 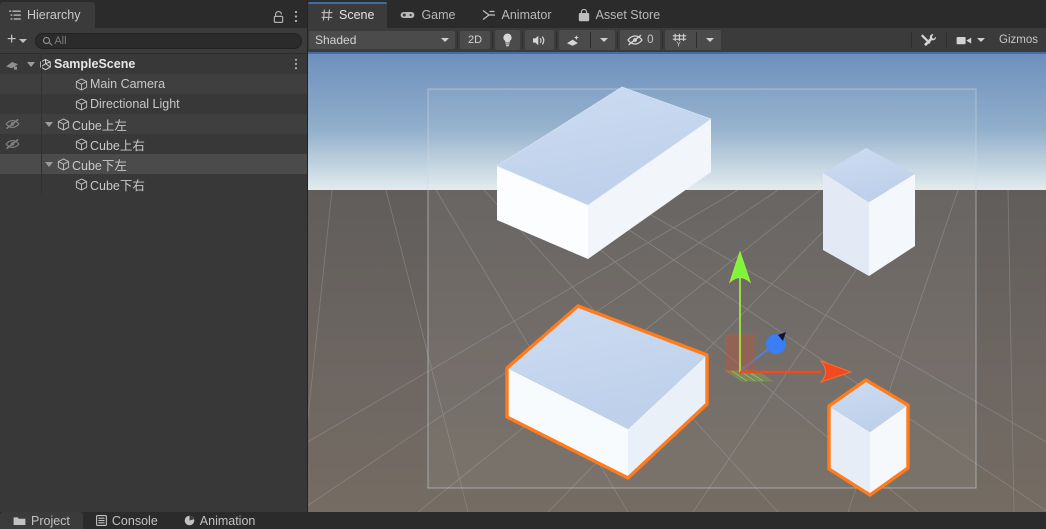 What do you see at coordinates (628, 15) in the screenshot?
I see `tab-label: Asset Store` at bounding box center [628, 15].